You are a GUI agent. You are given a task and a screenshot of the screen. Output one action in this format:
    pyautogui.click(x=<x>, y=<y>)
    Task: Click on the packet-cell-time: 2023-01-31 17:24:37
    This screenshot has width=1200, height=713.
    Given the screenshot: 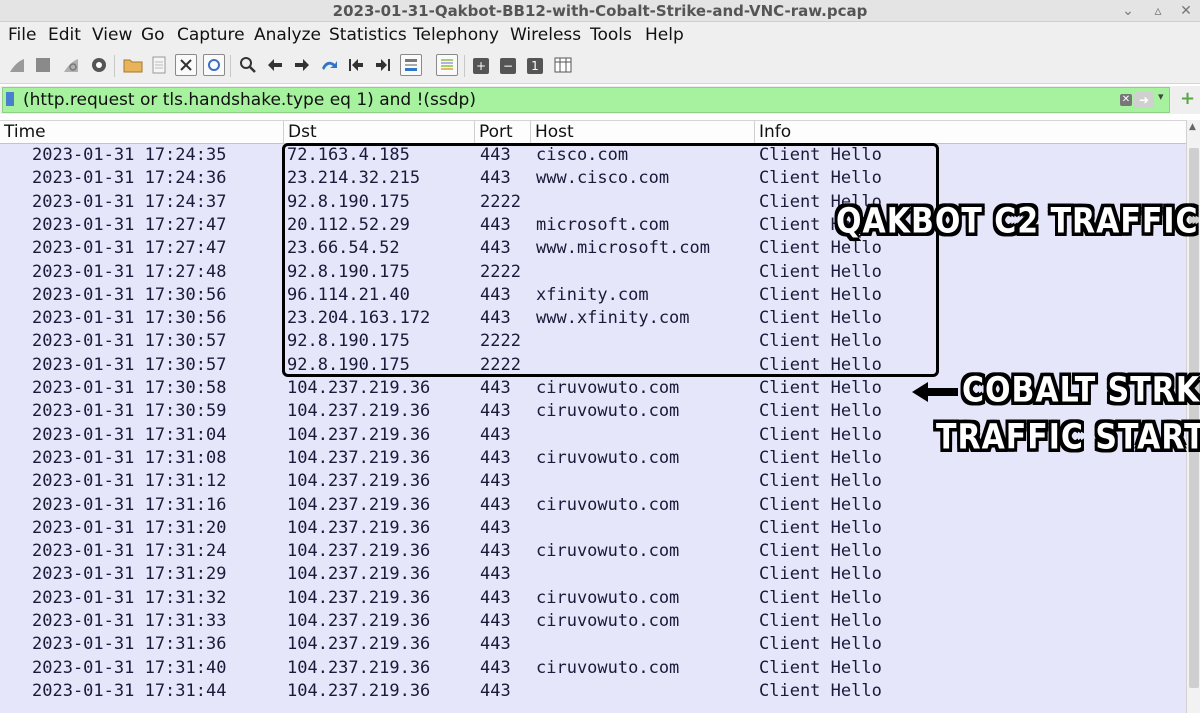 What is the action you would take?
    pyautogui.click(x=129, y=201)
    